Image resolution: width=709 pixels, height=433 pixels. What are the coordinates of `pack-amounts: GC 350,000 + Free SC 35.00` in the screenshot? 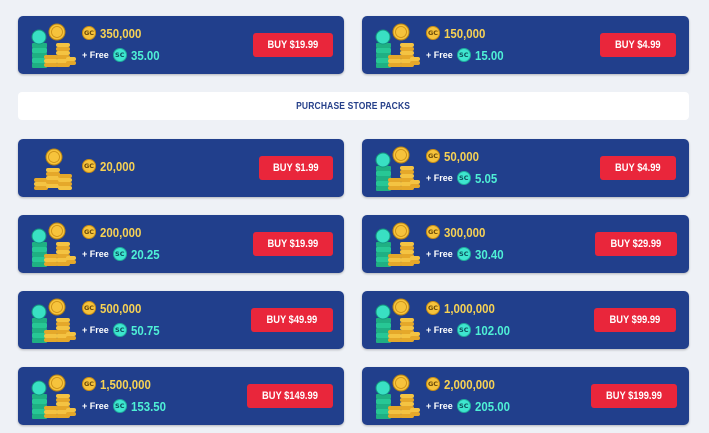 It's located at (122, 44).